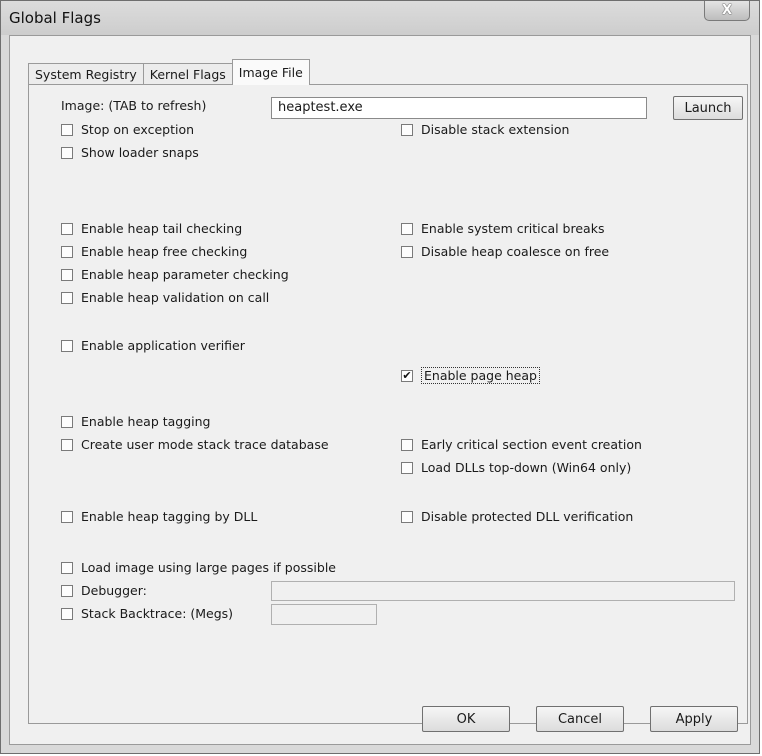 This screenshot has height=756, width=762. I want to click on flag-early-critical: Early critical section event creation, so click(521, 444).